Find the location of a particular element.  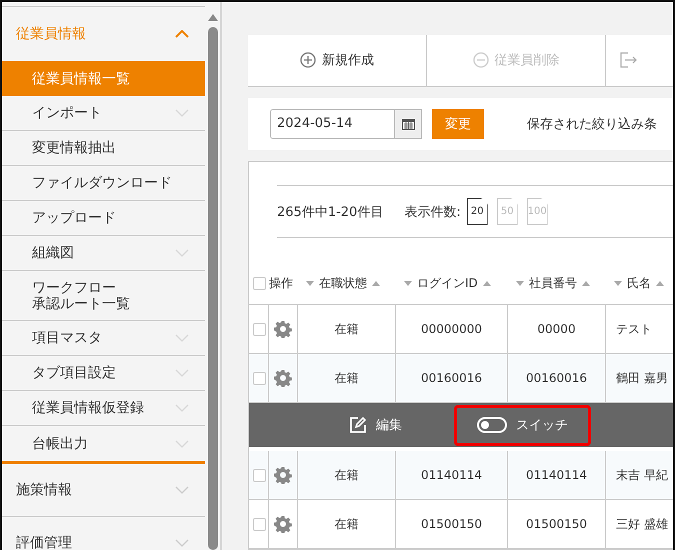

calendar-button is located at coordinates (408, 123).